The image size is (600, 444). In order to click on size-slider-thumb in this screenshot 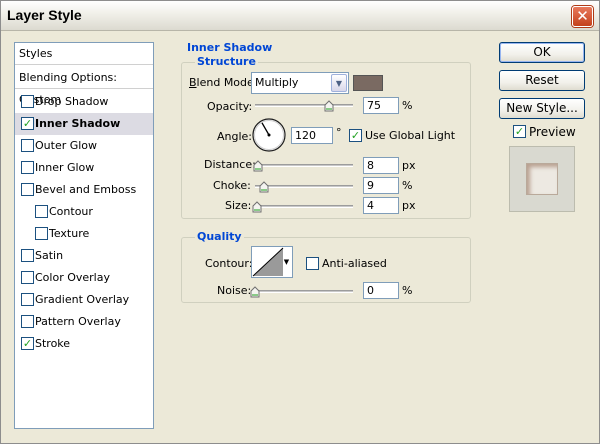, I will do `click(257, 207)`.